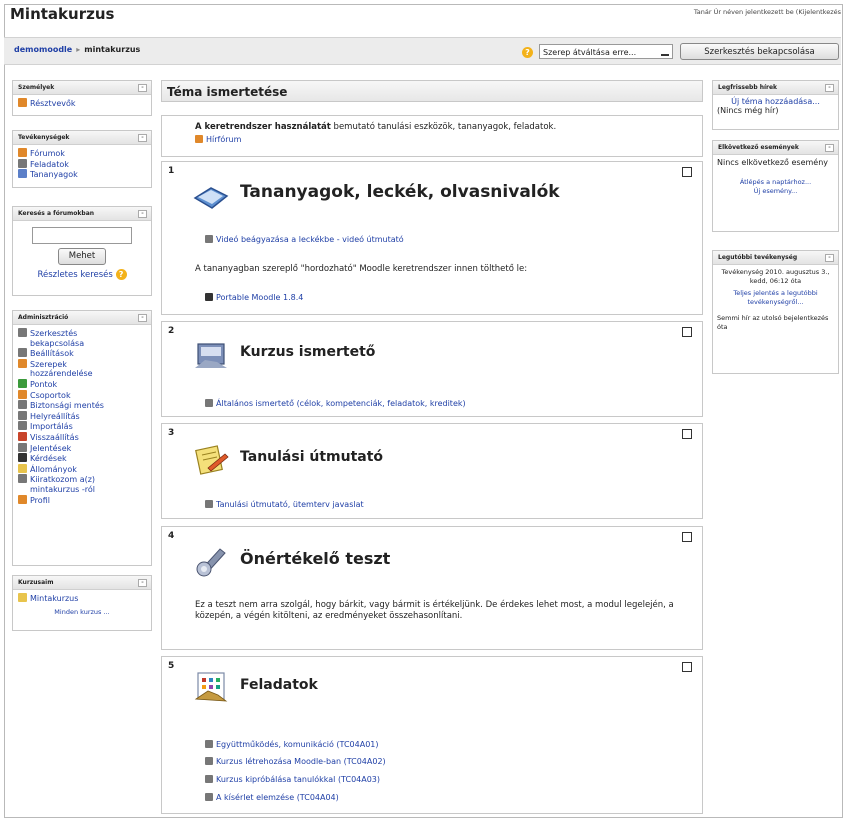 This screenshot has width=845, height=819. Describe the element at coordinates (22, 447) in the screenshot. I see `reports-icon` at that location.